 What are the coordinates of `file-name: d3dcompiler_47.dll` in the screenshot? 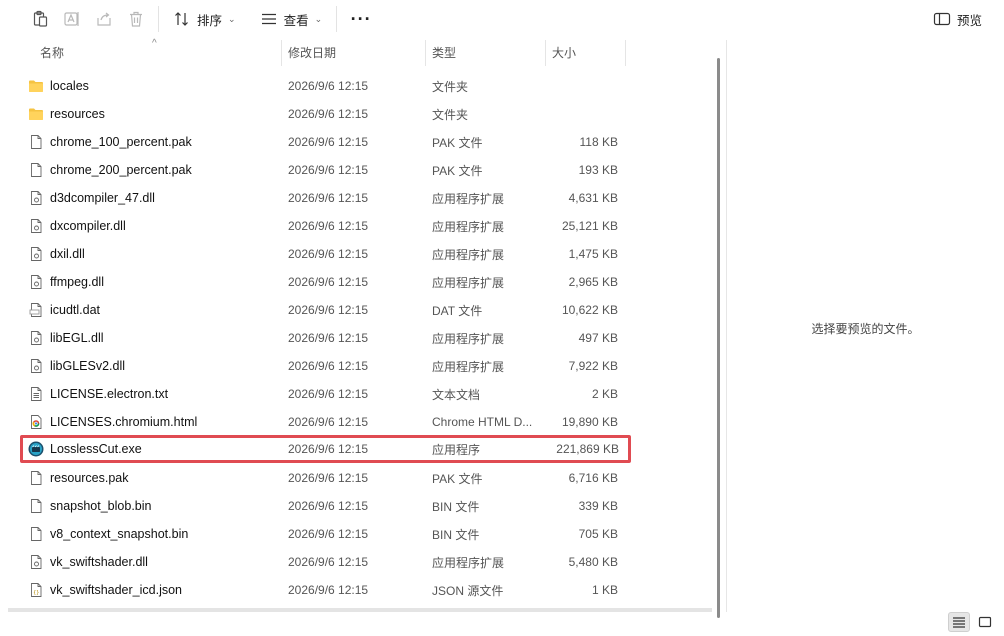 It's located at (102, 198).